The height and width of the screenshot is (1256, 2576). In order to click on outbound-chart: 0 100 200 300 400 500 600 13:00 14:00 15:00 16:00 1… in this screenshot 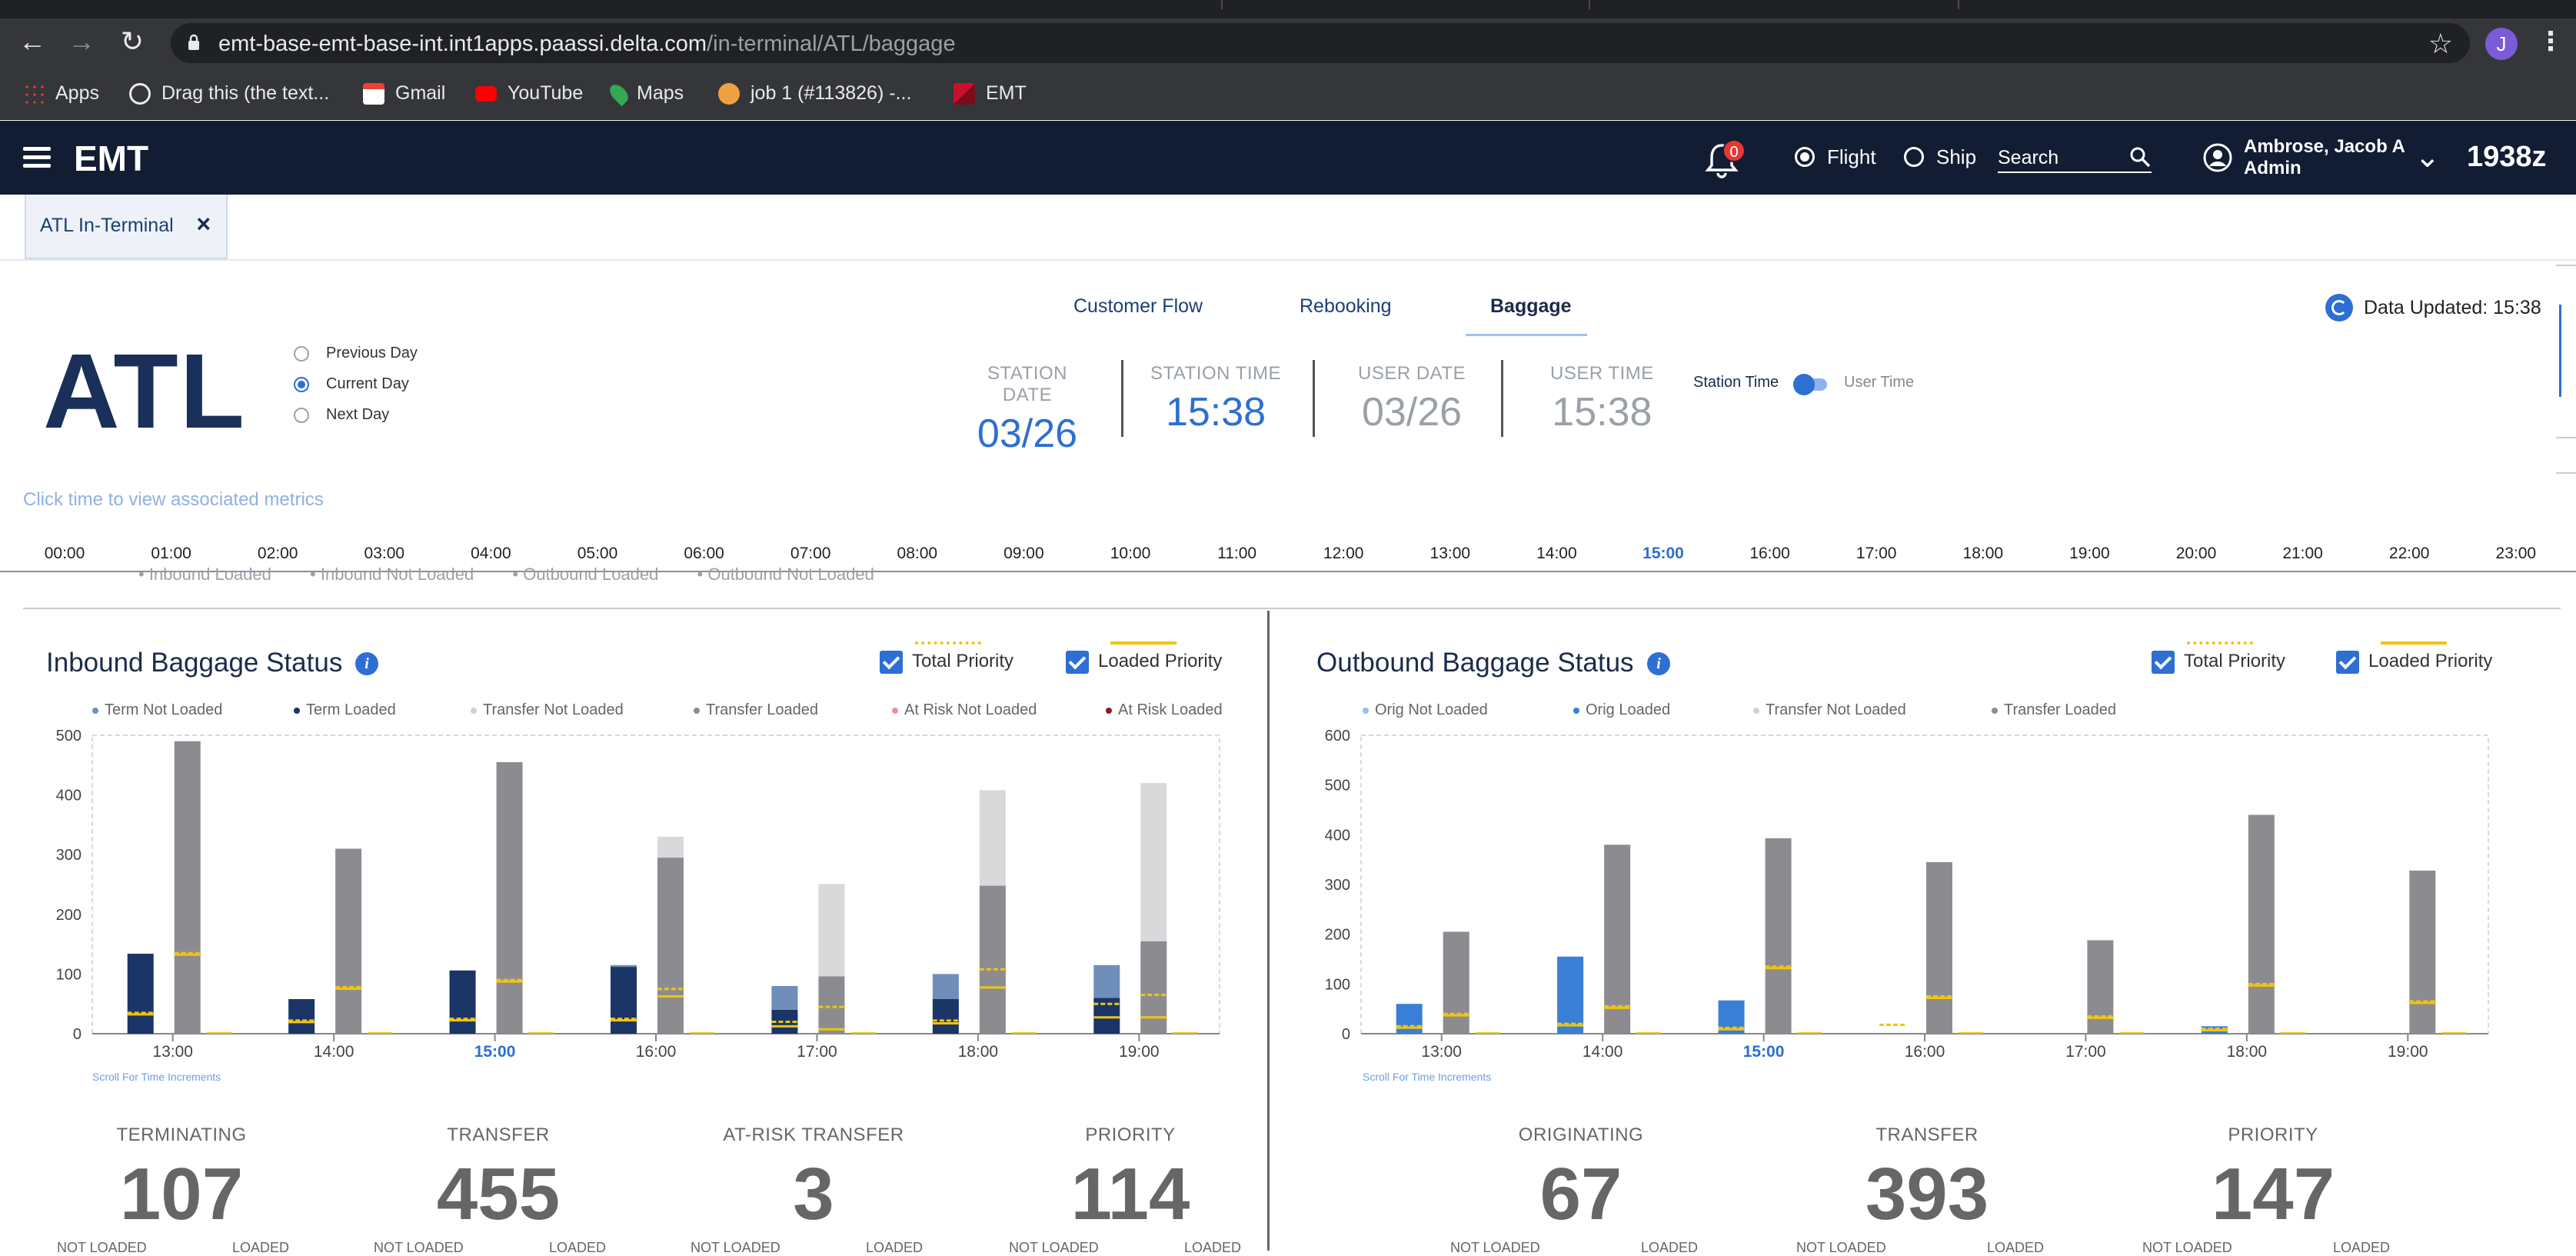, I will do `click(1905, 897)`.